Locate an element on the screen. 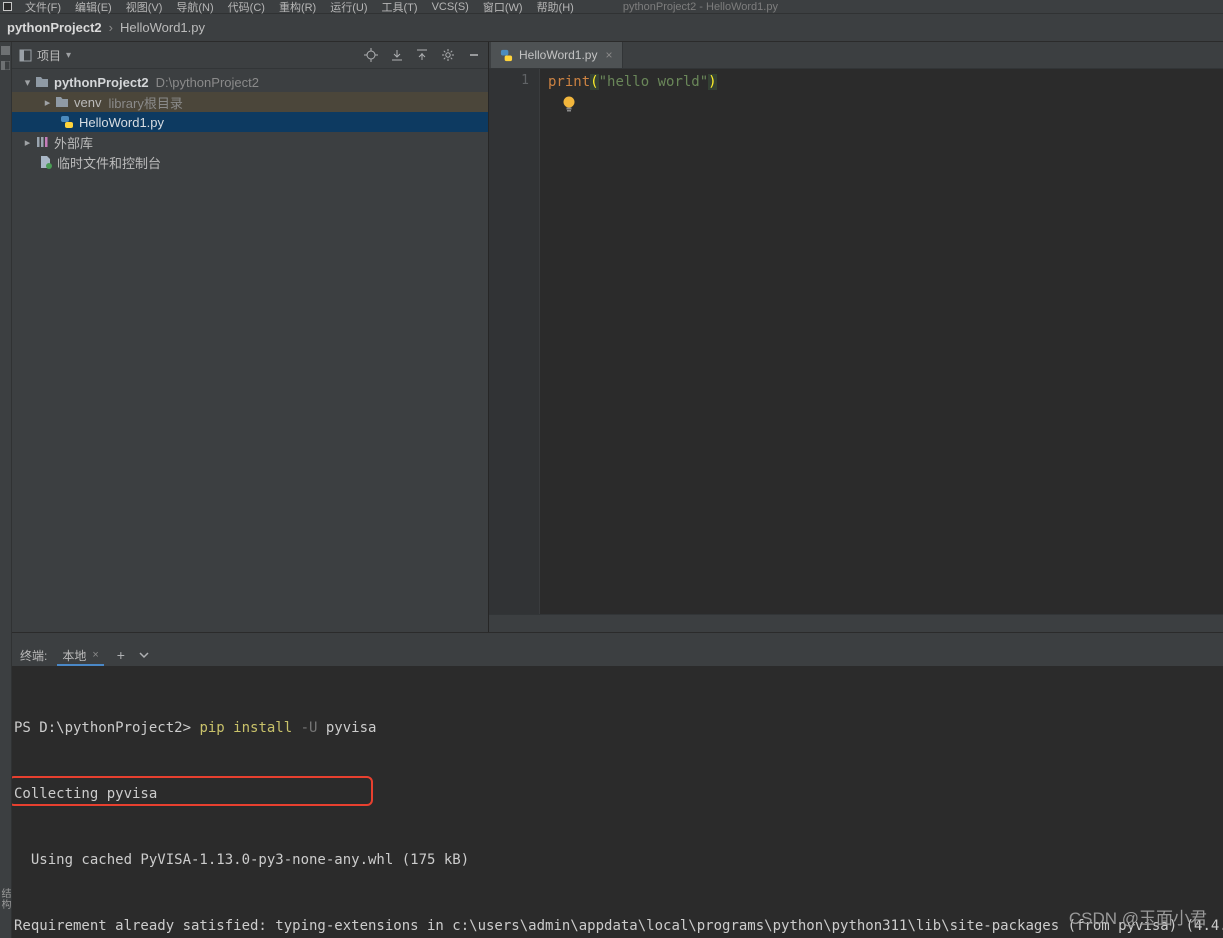 This screenshot has width=1223, height=938. locate-file-icon is located at coordinates (371, 55).